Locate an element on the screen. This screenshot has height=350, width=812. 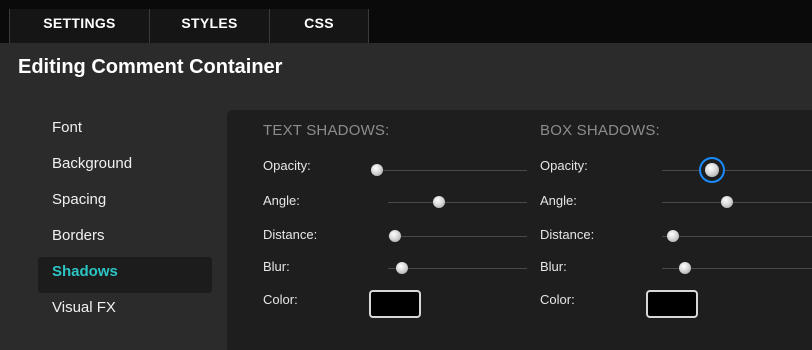
box-distance-slider is located at coordinates (737, 236).